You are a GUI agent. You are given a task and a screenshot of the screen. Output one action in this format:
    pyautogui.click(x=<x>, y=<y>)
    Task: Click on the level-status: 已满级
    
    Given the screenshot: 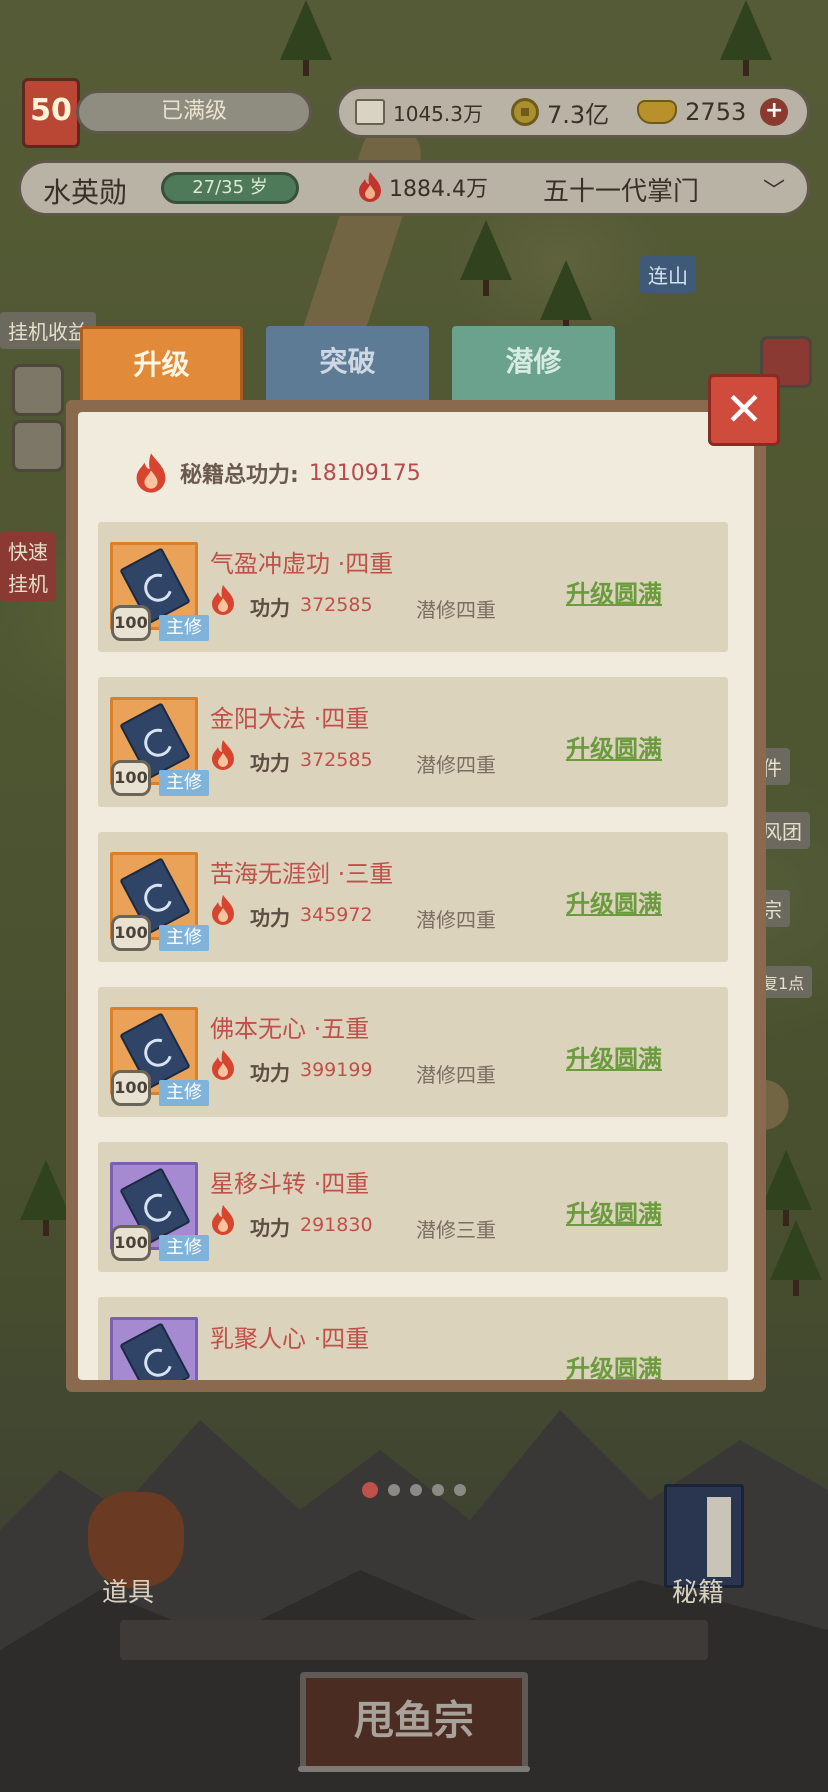 What is the action you would take?
    pyautogui.click(x=194, y=112)
    